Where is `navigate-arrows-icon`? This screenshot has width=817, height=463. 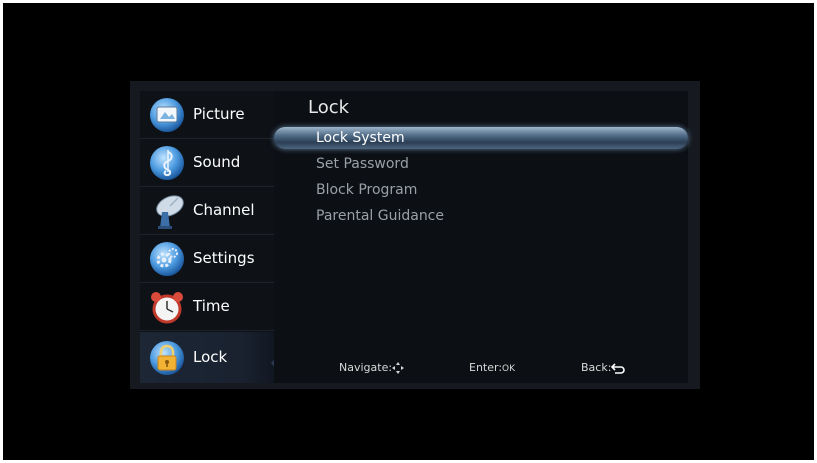 navigate-arrows-icon is located at coordinates (398, 368).